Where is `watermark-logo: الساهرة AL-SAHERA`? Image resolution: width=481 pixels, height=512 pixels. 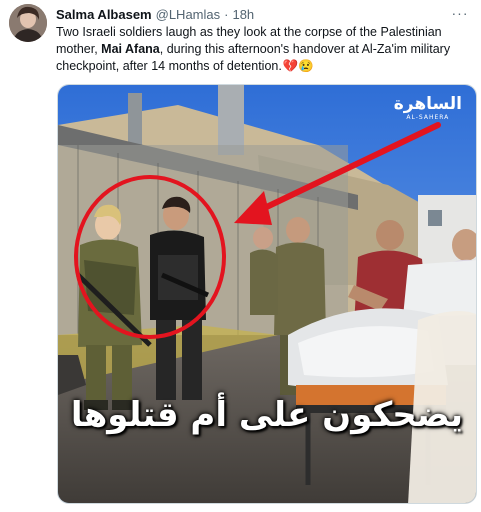
watermark-logo: الساهرة AL-SAHERA is located at coordinates (428, 108).